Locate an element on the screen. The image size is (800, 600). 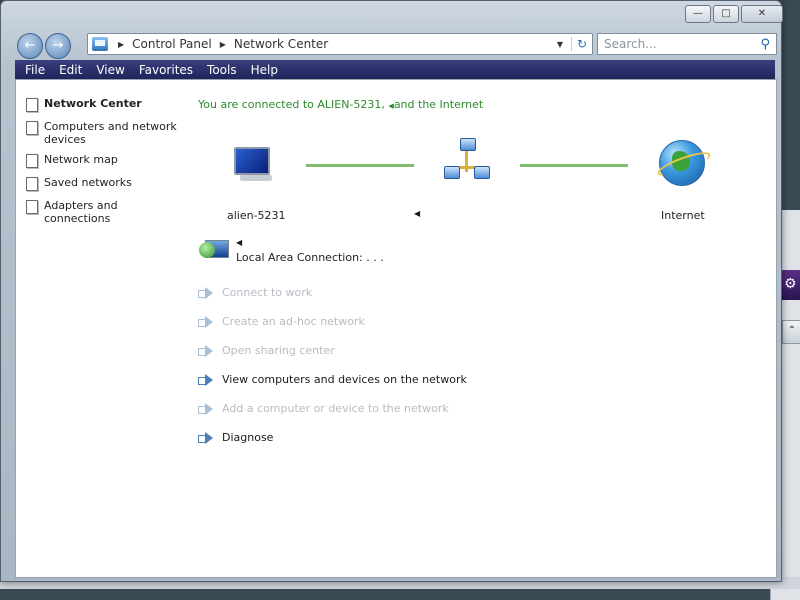
action-create-adhoc-network: Create an ad-hoc network is located at coordinates (281, 321).